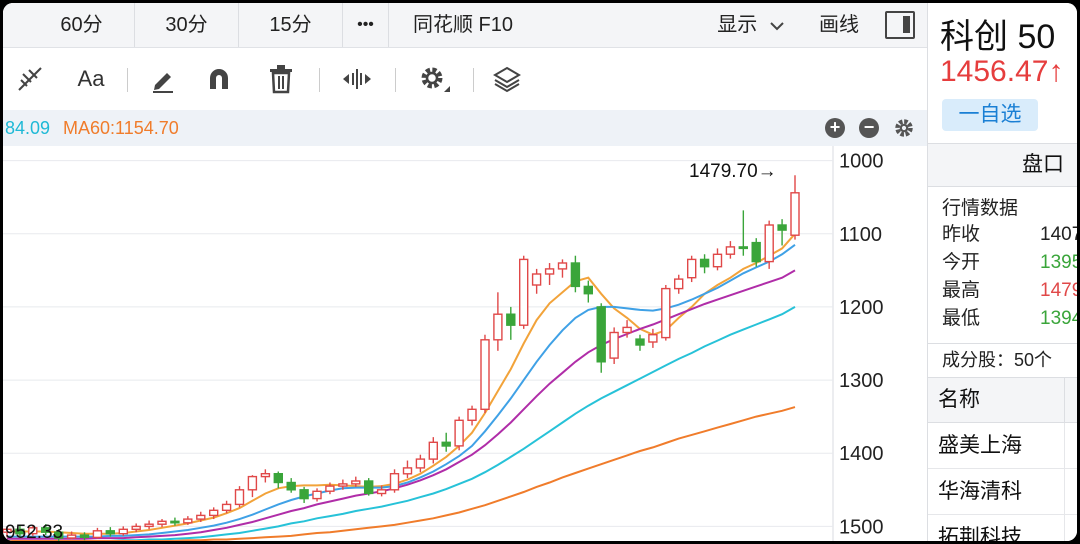 This screenshot has height=544, width=1080. I want to click on tab-f10: 同花顺 F10, so click(463, 25).